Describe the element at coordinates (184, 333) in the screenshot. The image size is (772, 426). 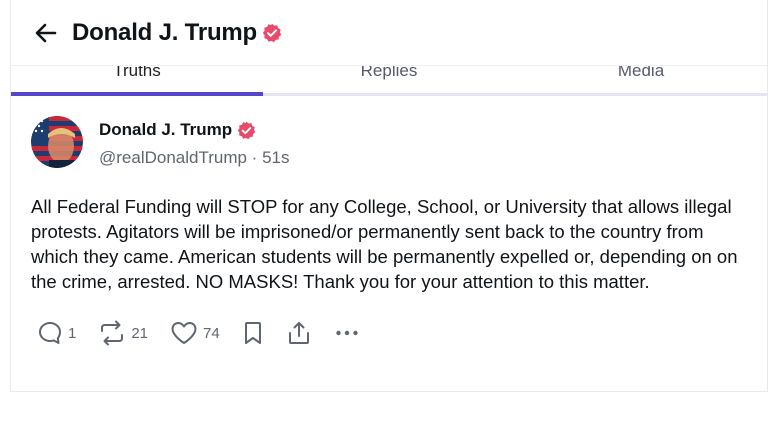
I see `heart-icon` at that location.